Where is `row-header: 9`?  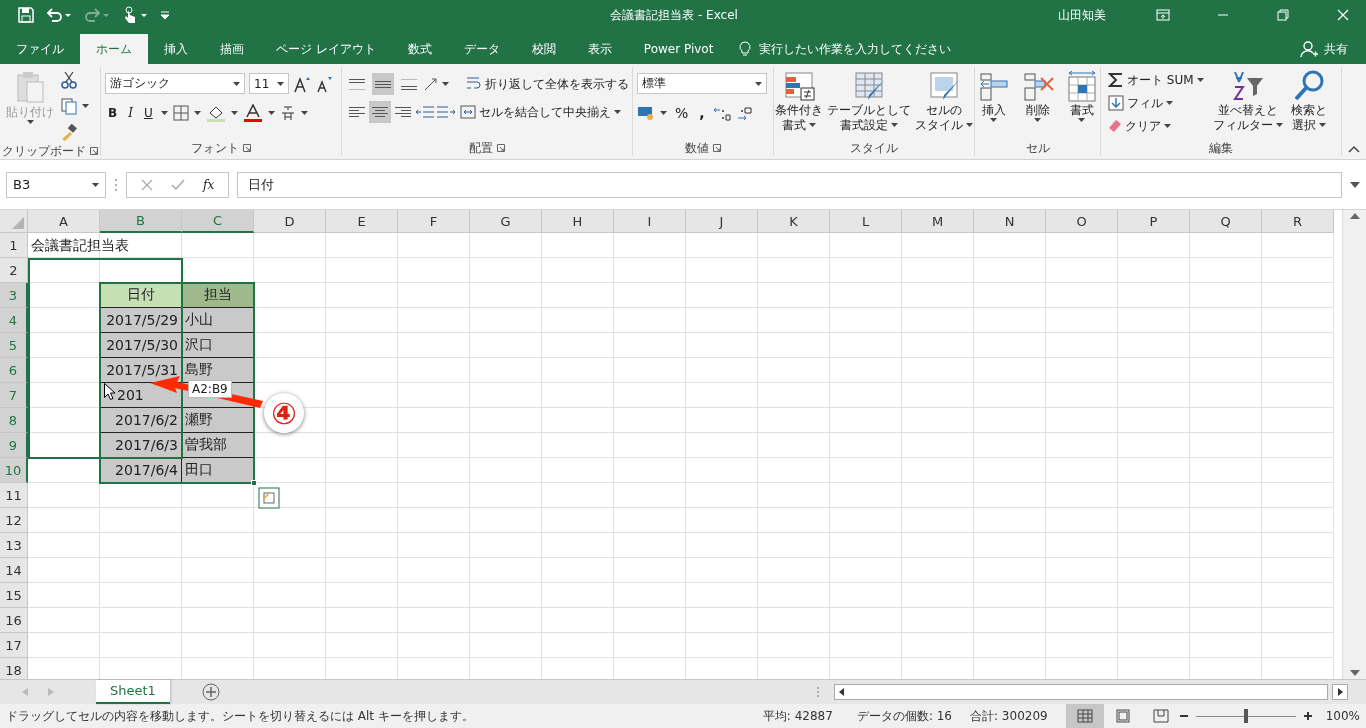 row-header: 9 is located at coordinates (14, 445).